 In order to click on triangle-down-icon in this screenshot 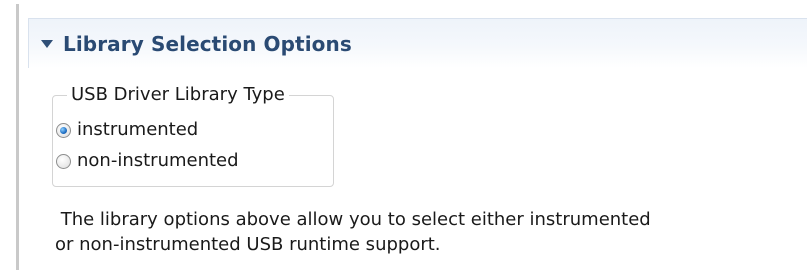, I will do `click(47, 43)`.